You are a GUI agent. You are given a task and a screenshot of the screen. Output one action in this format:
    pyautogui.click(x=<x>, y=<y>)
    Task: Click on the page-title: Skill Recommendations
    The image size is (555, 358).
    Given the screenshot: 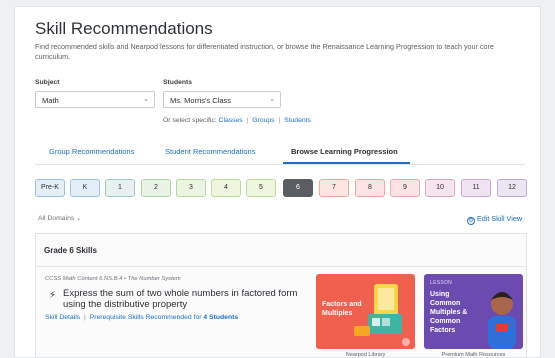 What is the action you would take?
    pyautogui.click(x=124, y=28)
    